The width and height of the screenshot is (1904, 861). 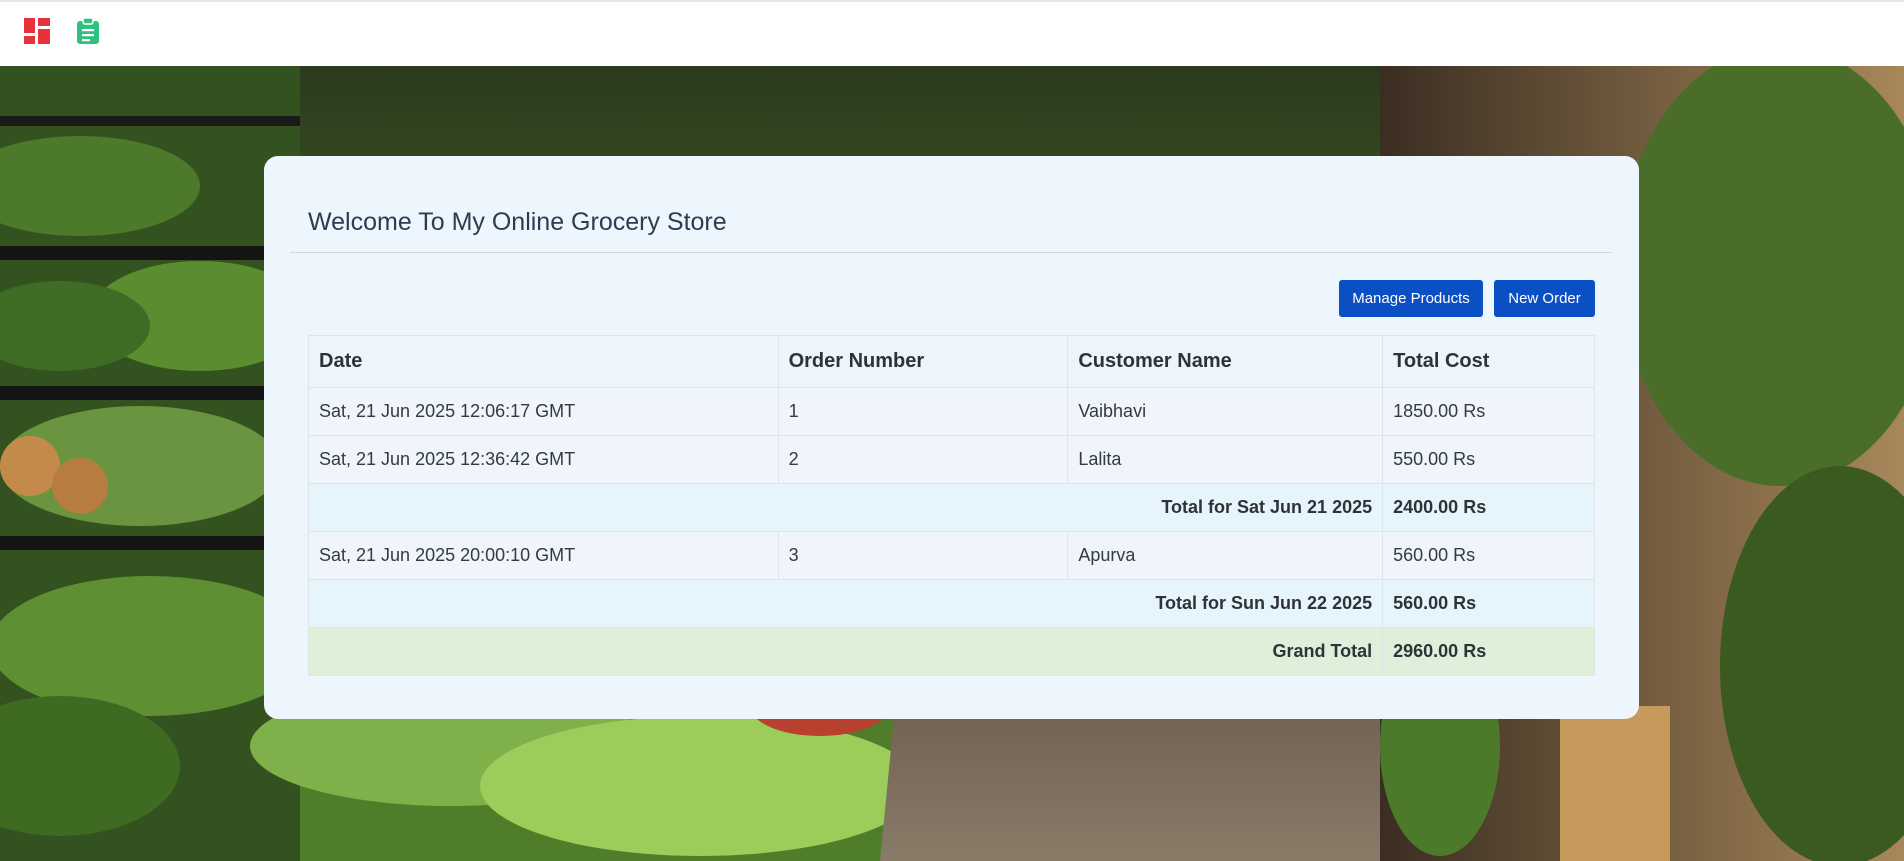 I want to click on subtotal-value: 560.00 Rs, so click(x=1488, y=603).